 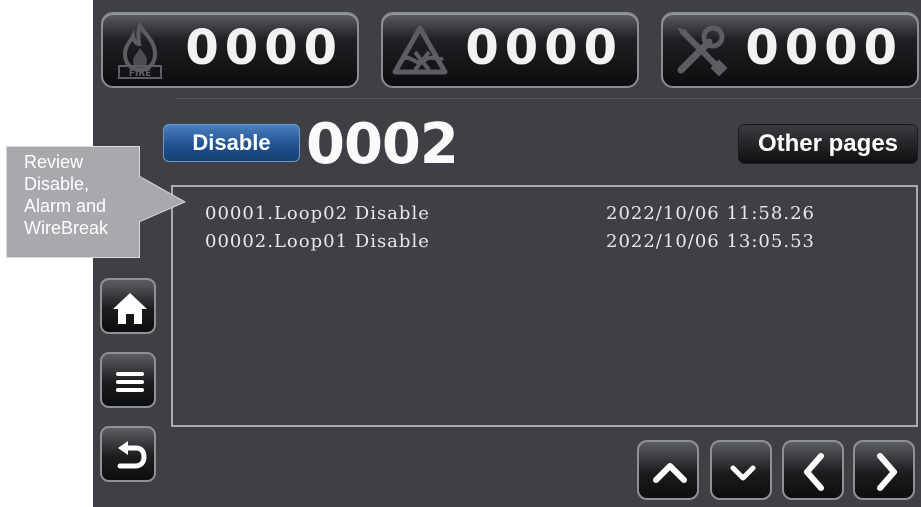 What do you see at coordinates (824, 48) in the screenshot?
I see `fault-count: 0000` at bounding box center [824, 48].